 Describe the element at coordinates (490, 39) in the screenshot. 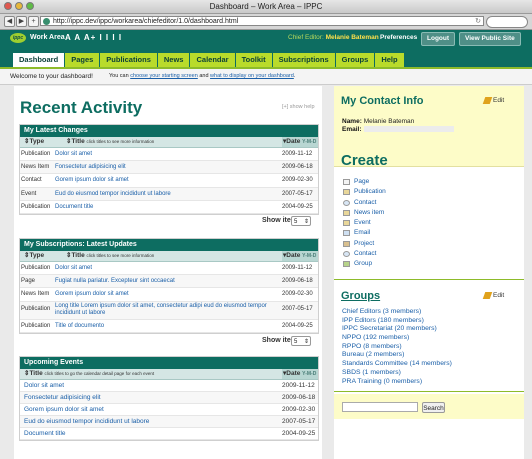

I see `view-public-site-button: View Public Site` at that location.